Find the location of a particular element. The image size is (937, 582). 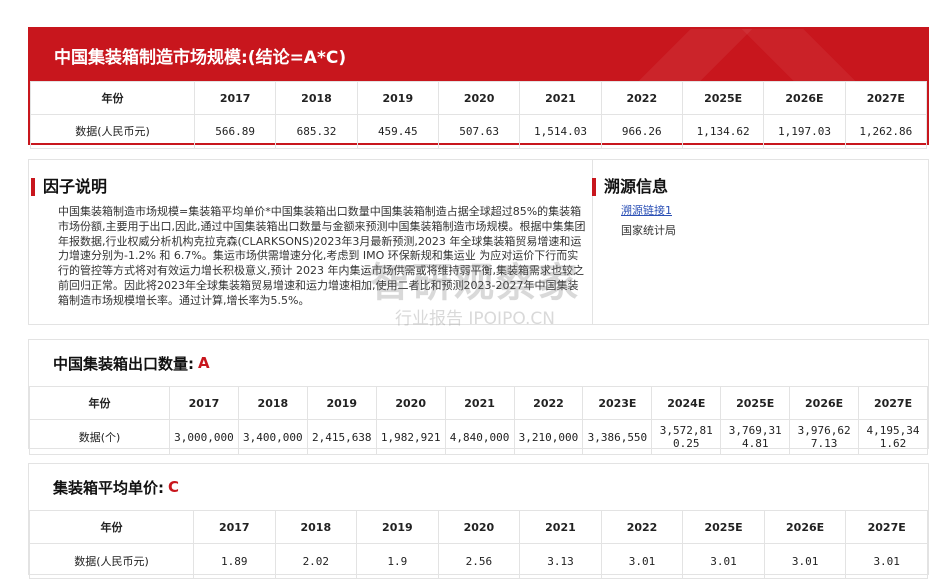

value-cell: 2,415,638 is located at coordinates (341, 437).